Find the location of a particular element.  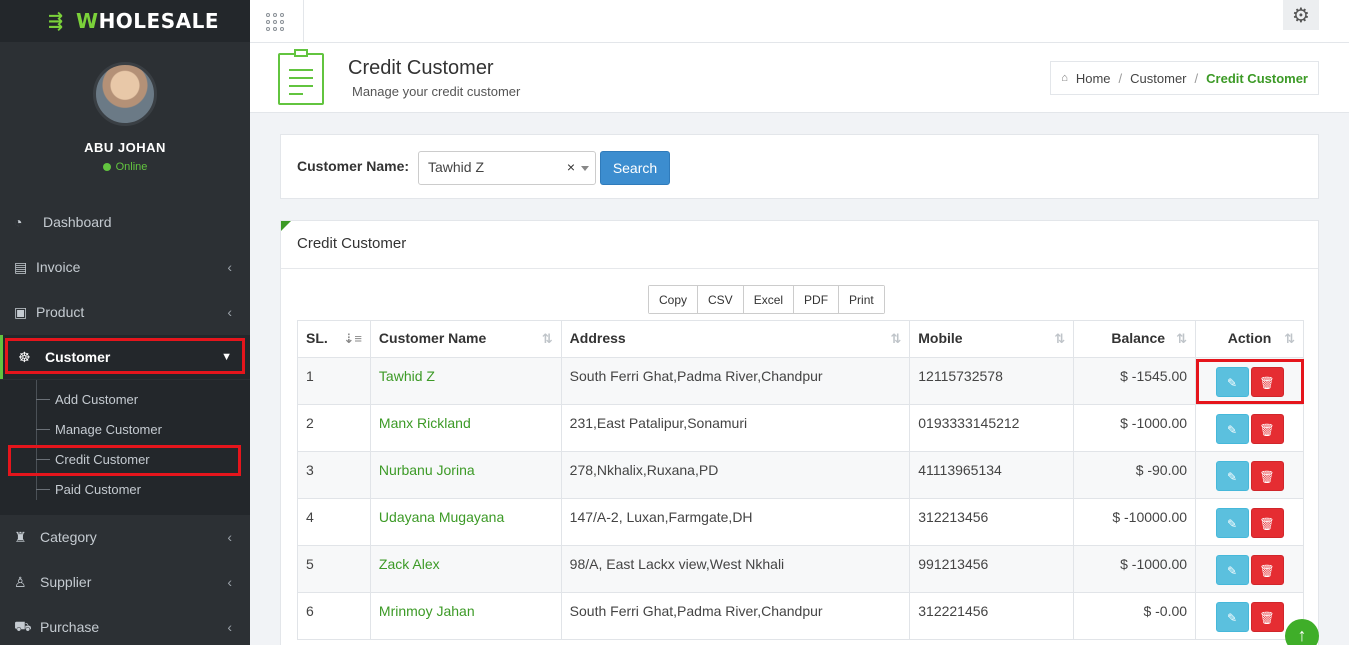

invoice-icon: ▤ is located at coordinates (21, 266).